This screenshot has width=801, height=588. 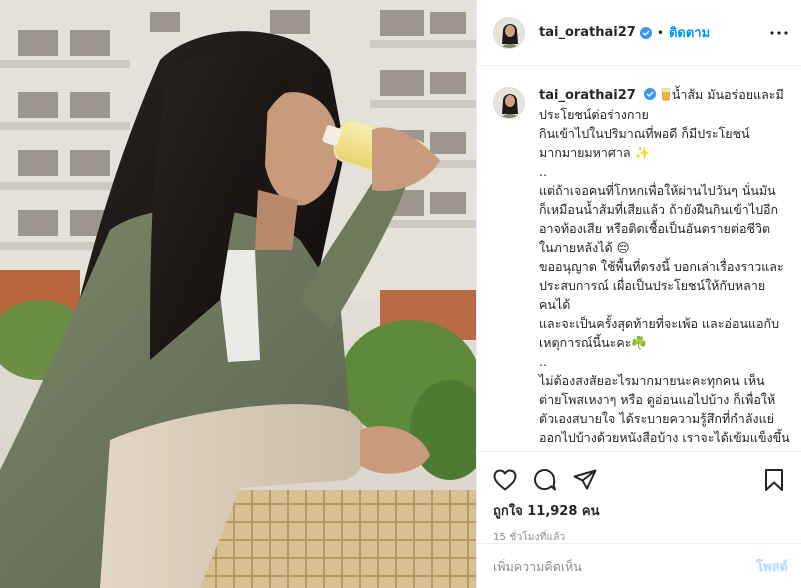 What do you see at coordinates (509, 32) in the screenshot?
I see `avatar` at bounding box center [509, 32].